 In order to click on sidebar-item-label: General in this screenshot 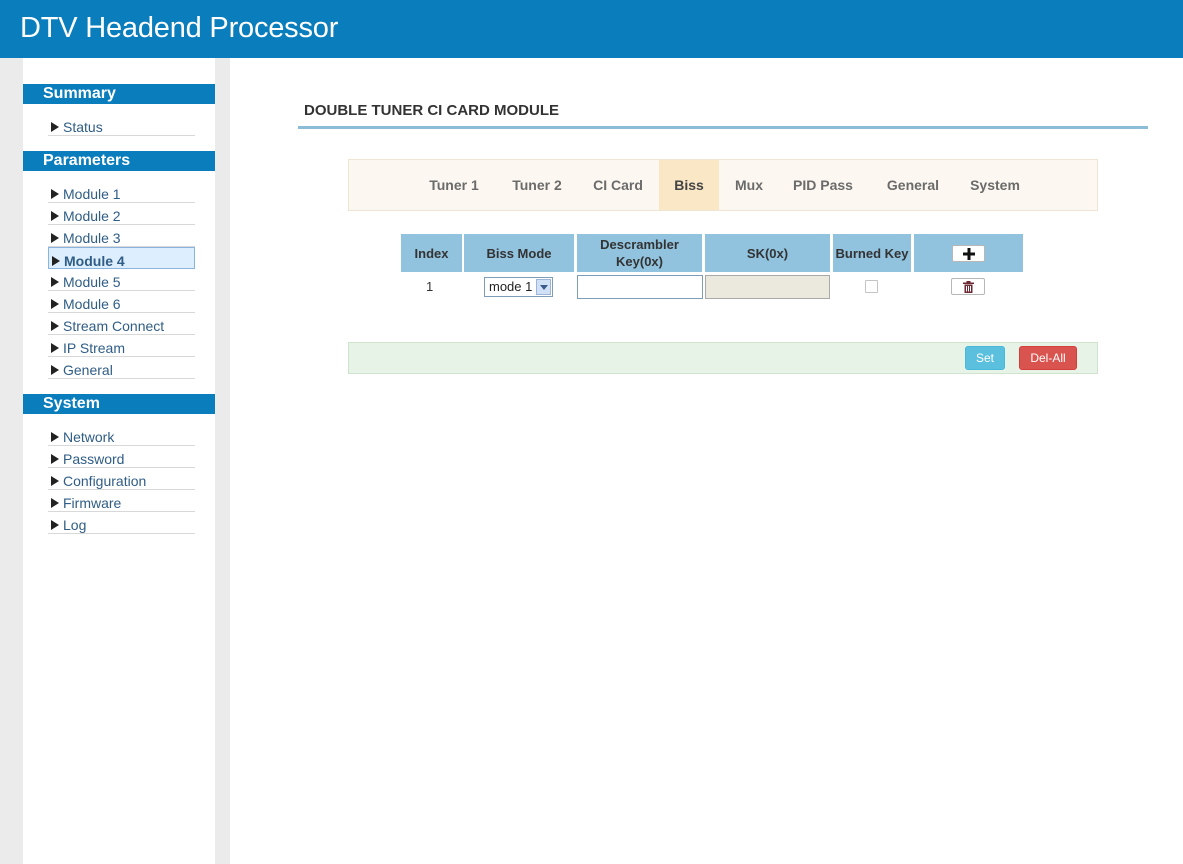, I will do `click(88, 370)`.